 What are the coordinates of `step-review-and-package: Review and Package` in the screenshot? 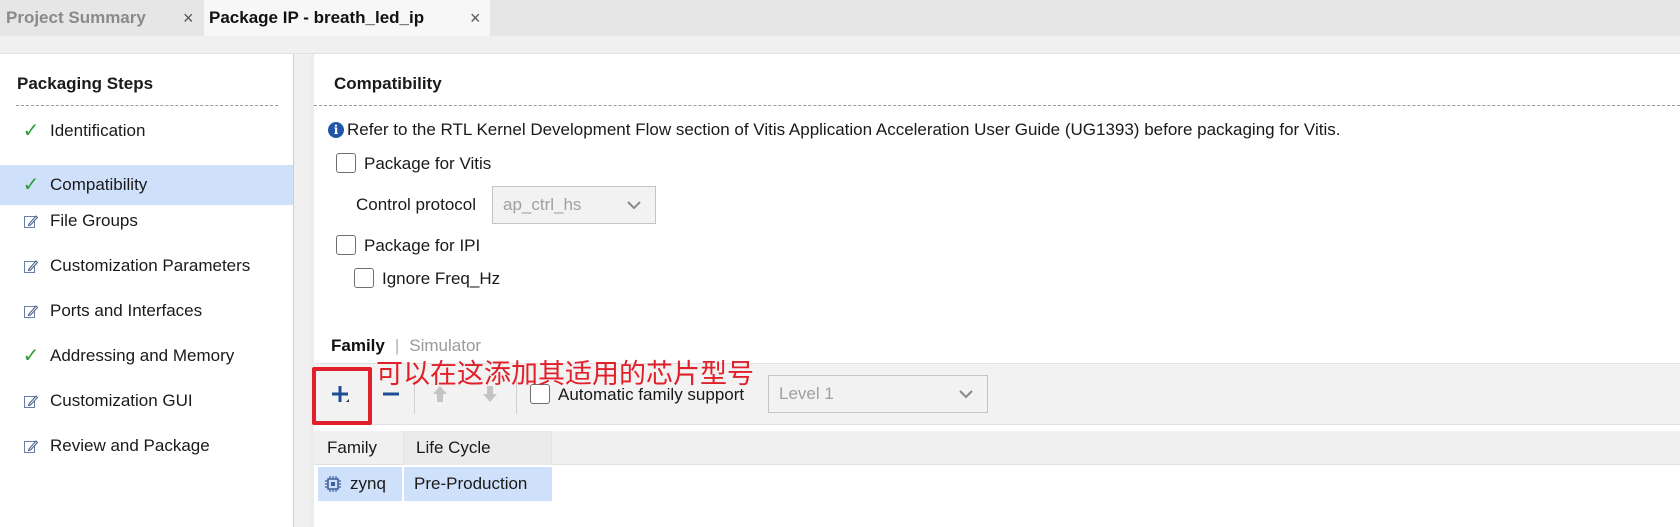 It's located at (146, 446).